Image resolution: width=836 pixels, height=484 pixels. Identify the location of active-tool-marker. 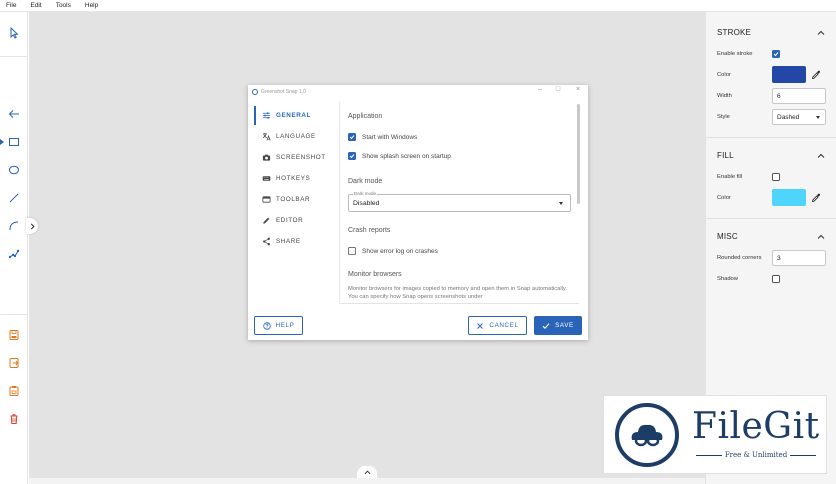
(2, 142).